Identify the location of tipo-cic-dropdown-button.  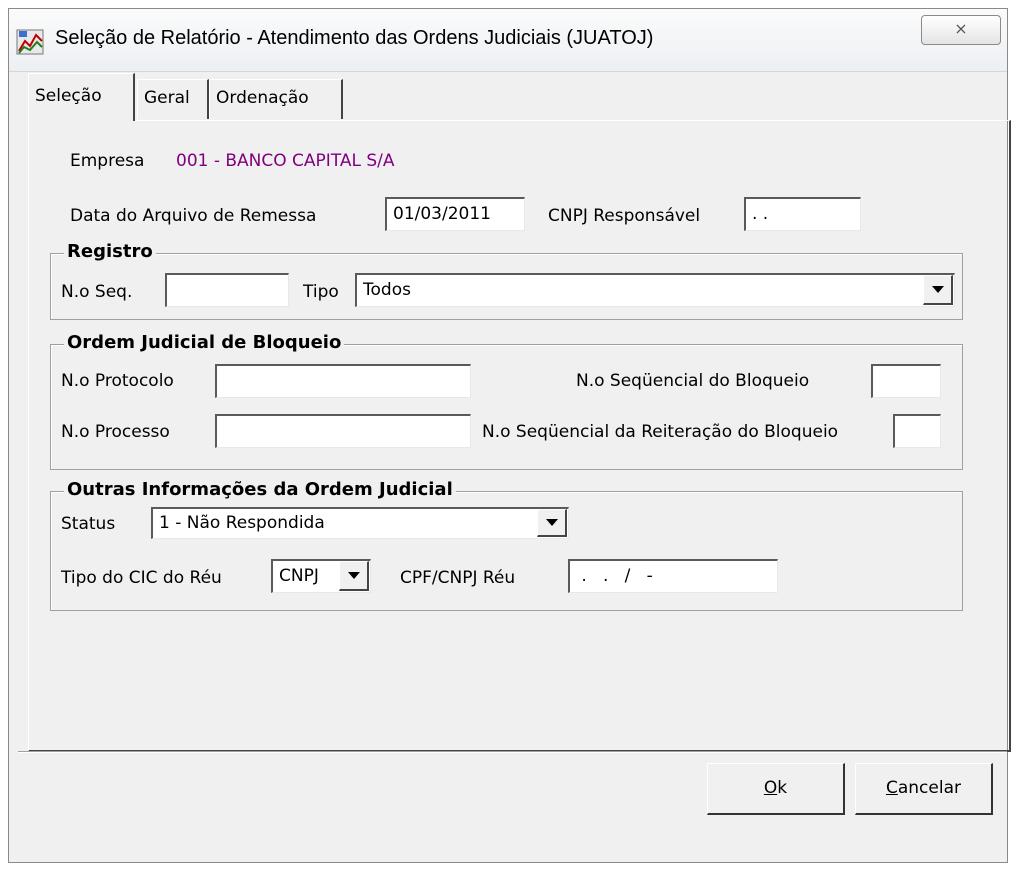
(354, 576).